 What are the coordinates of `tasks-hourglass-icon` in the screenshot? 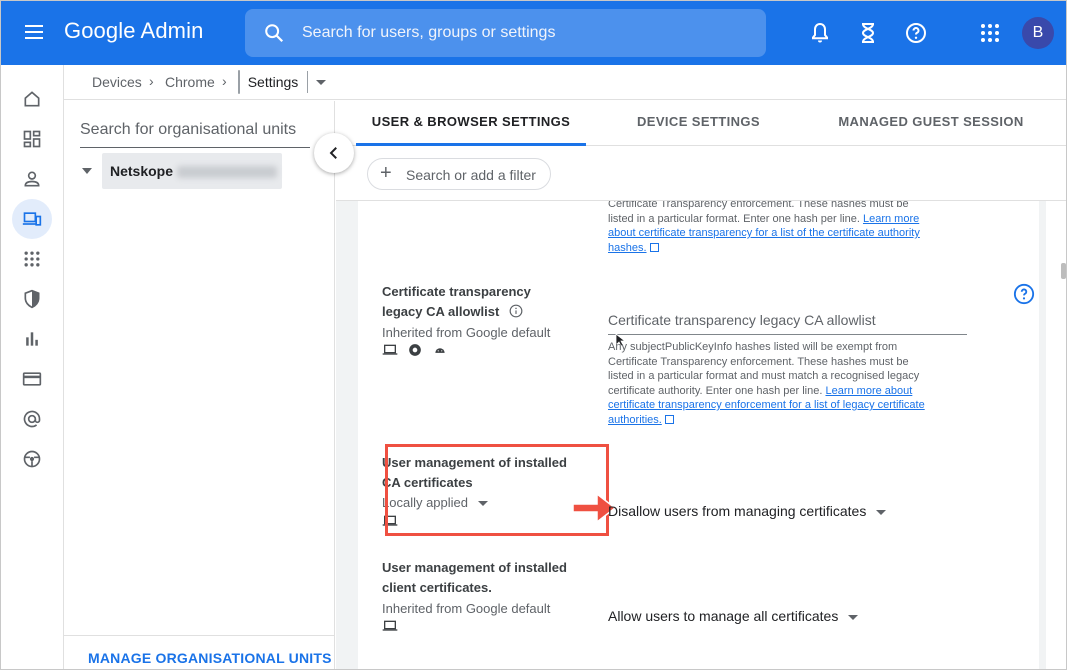 It's located at (868, 33).